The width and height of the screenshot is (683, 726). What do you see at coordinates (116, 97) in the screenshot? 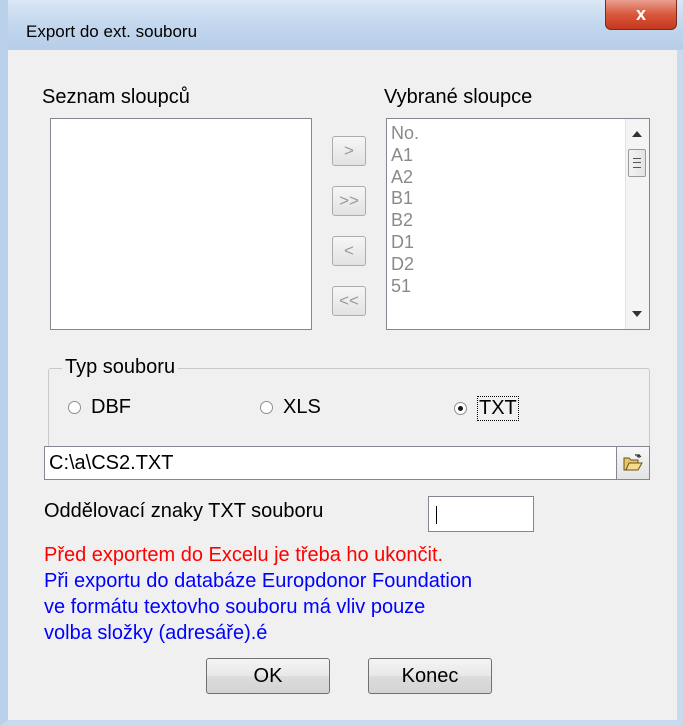
I see `available-columns-label: Seznam sloupců` at bounding box center [116, 97].